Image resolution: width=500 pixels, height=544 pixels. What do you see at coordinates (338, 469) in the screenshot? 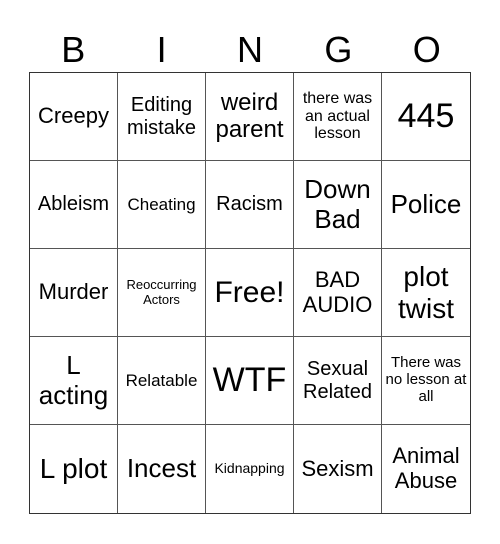
I see `bingo-cell: Sexism` at bounding box center [338, 469].